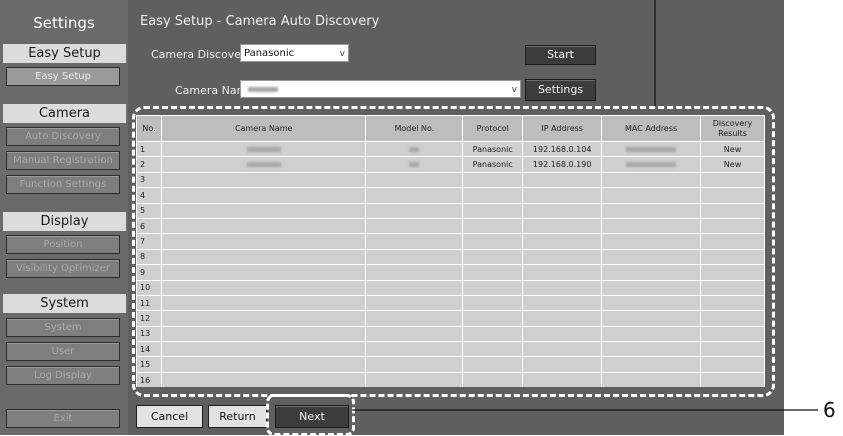  Describe the element at coordinates (63, 418) in the screenshot. I see `exit-button: Exit` at that location.